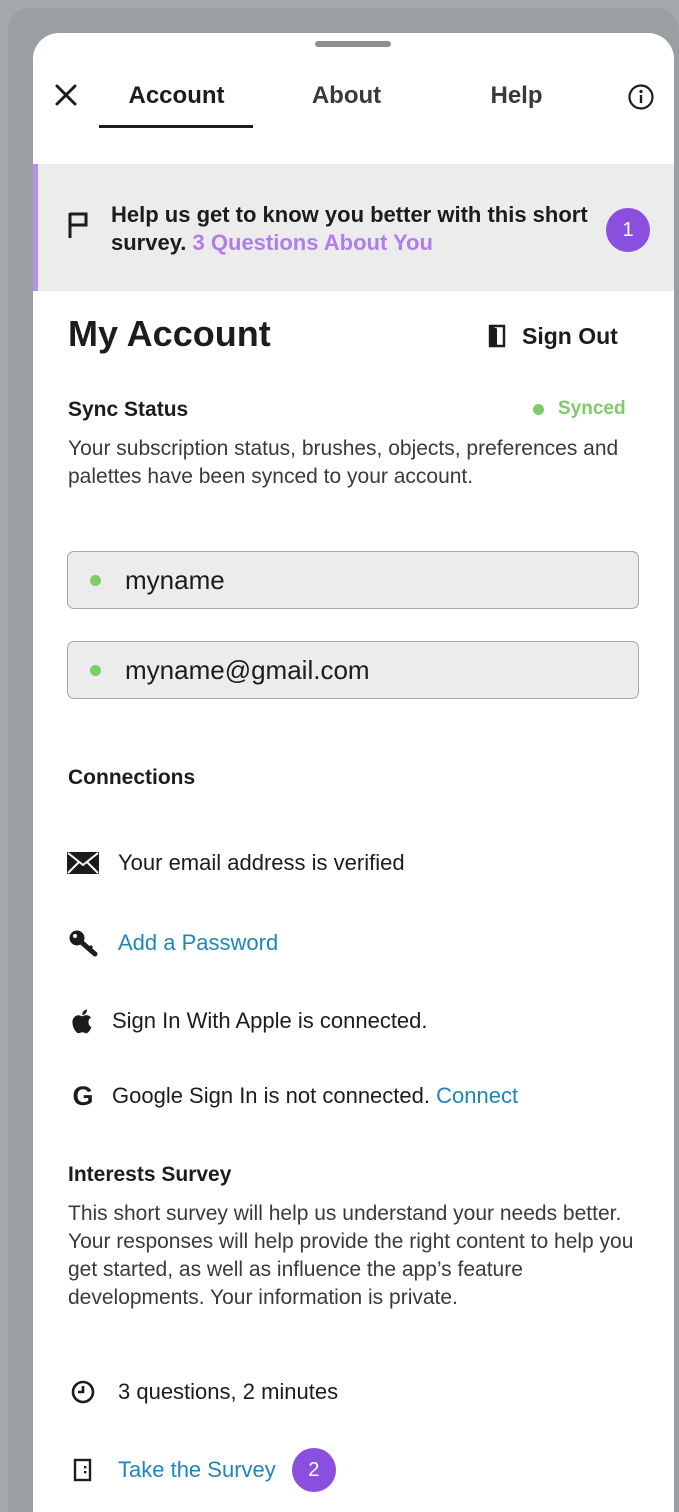 Image resolution: width=679 pixels, height=1512 pixels. I want to click on synced-dot, so click(538, 409).